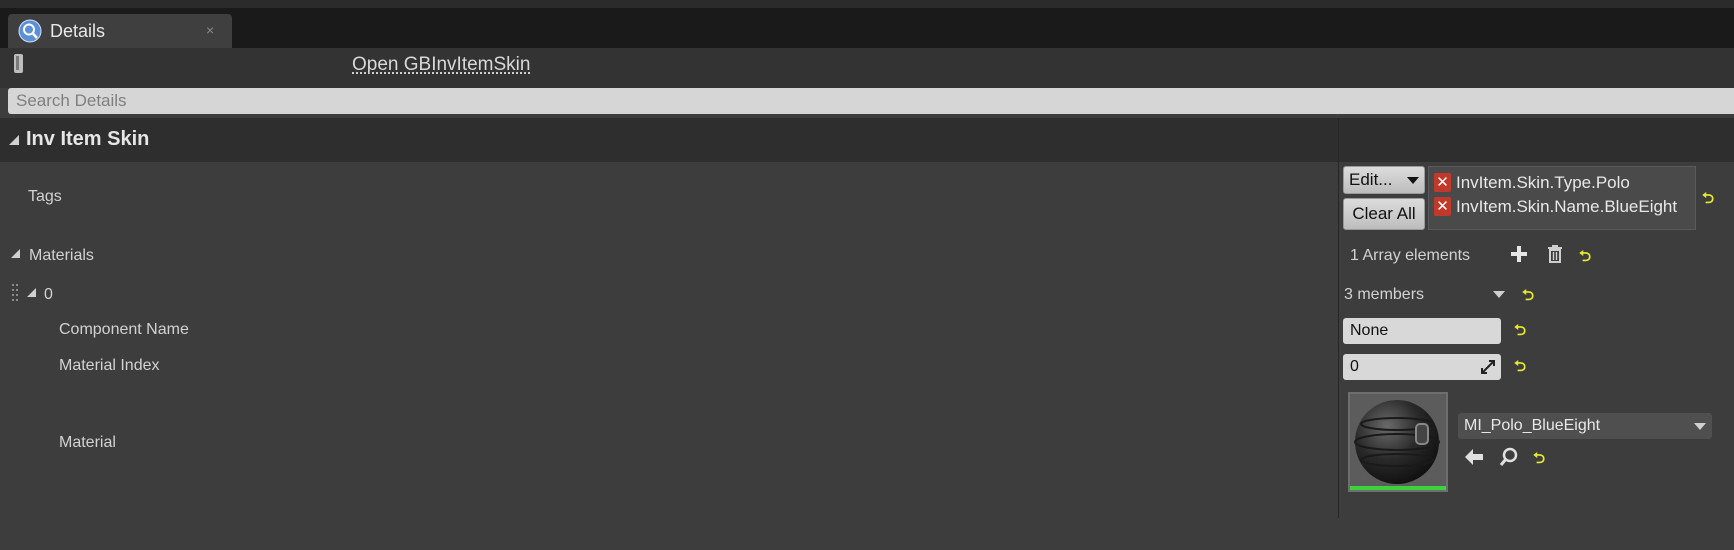 The image size is (1734, 550). Describe the element at coordinates (1543, 182) in the screenshot. I see `tag-item: InvItem.Skin.Type.Polo` at that location.